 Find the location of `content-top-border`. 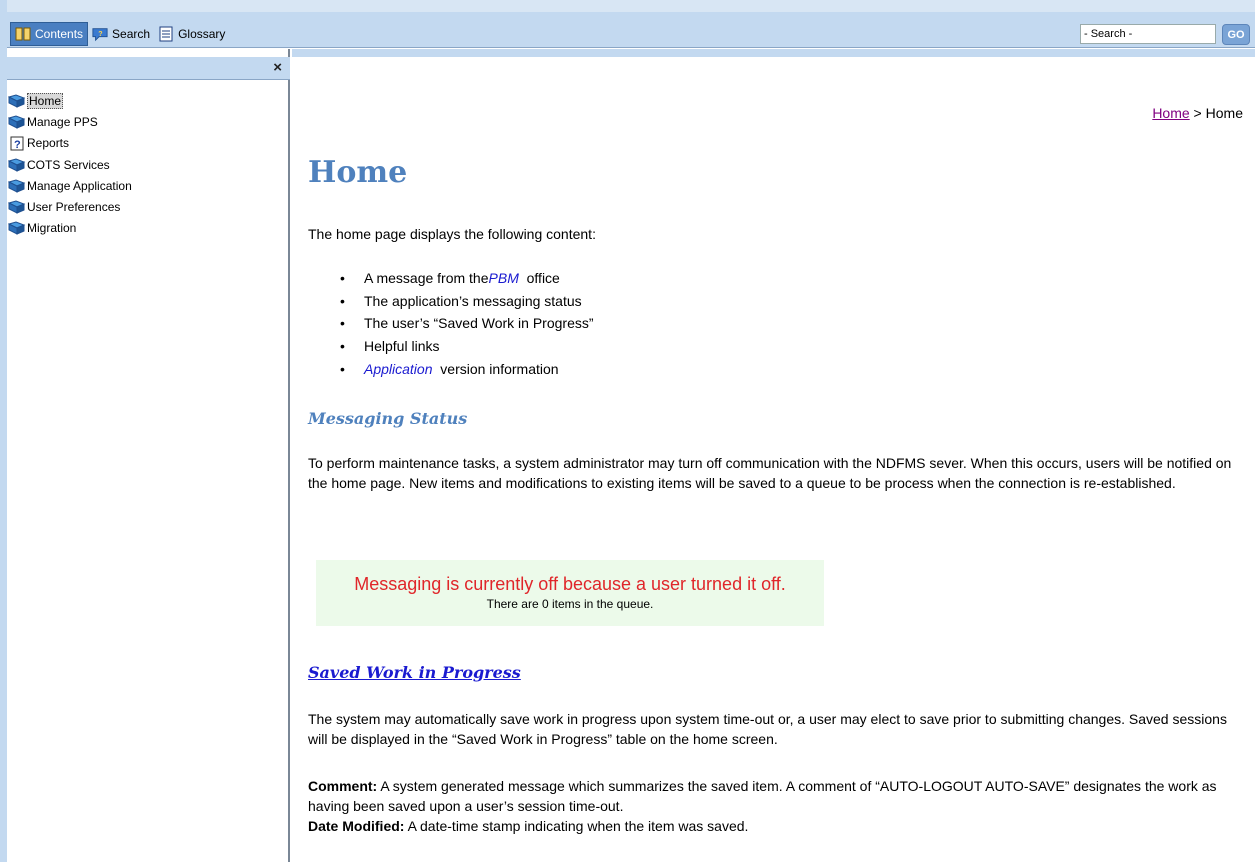

content-top-border is located at coordinates (773, 53).